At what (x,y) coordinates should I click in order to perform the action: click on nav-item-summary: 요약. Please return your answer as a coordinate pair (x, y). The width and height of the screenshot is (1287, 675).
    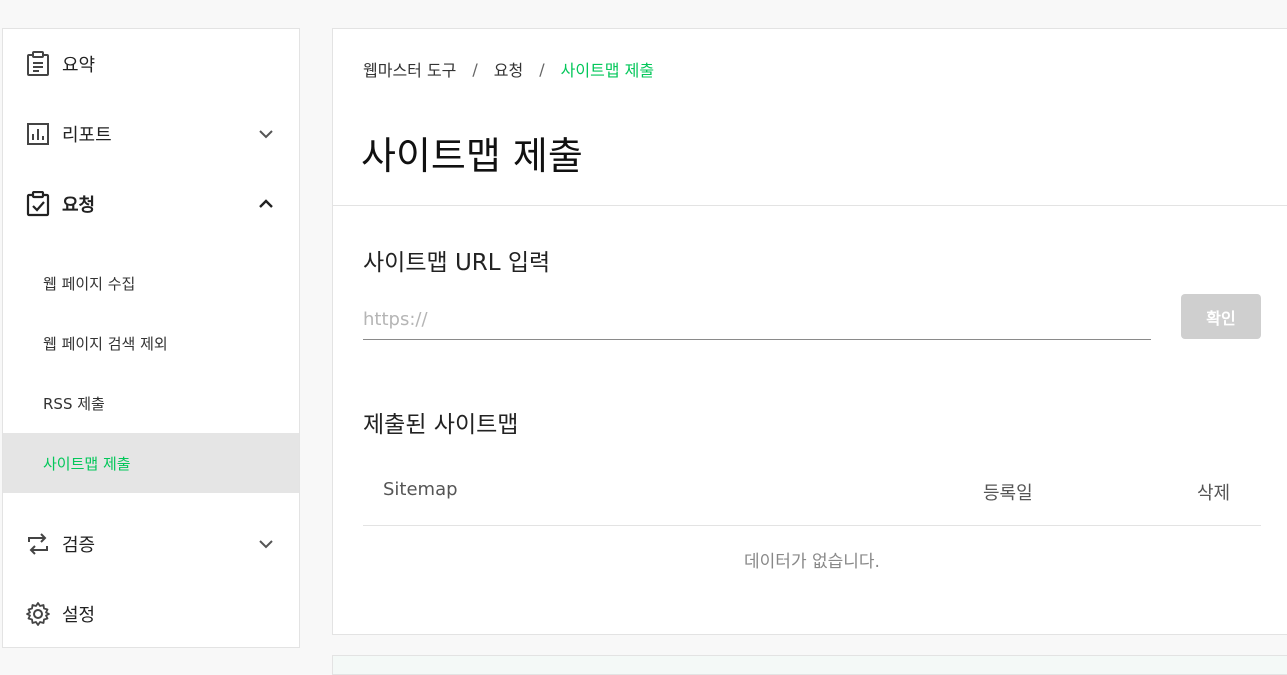
    Looking at the image, I should click on (151, 64).